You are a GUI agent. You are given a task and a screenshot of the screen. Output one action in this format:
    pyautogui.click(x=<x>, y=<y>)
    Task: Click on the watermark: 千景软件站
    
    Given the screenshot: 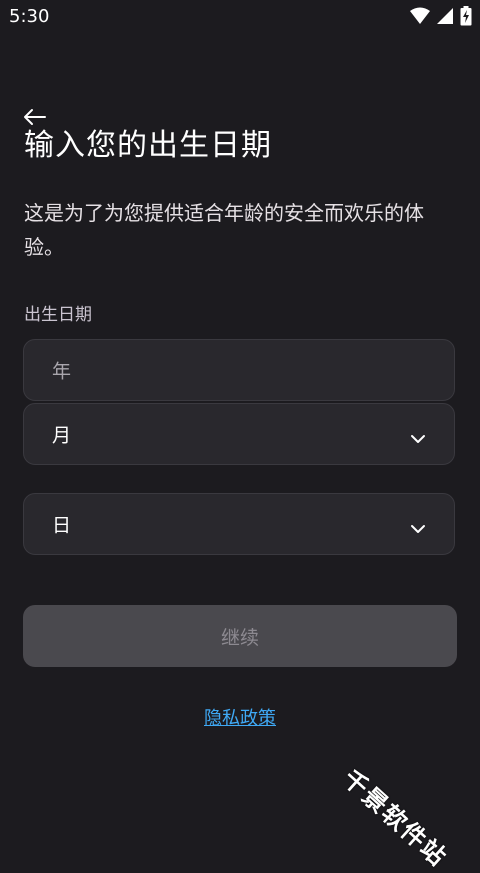 What is the action you would take?
    pyautogui.click(x=395, y=818)
    